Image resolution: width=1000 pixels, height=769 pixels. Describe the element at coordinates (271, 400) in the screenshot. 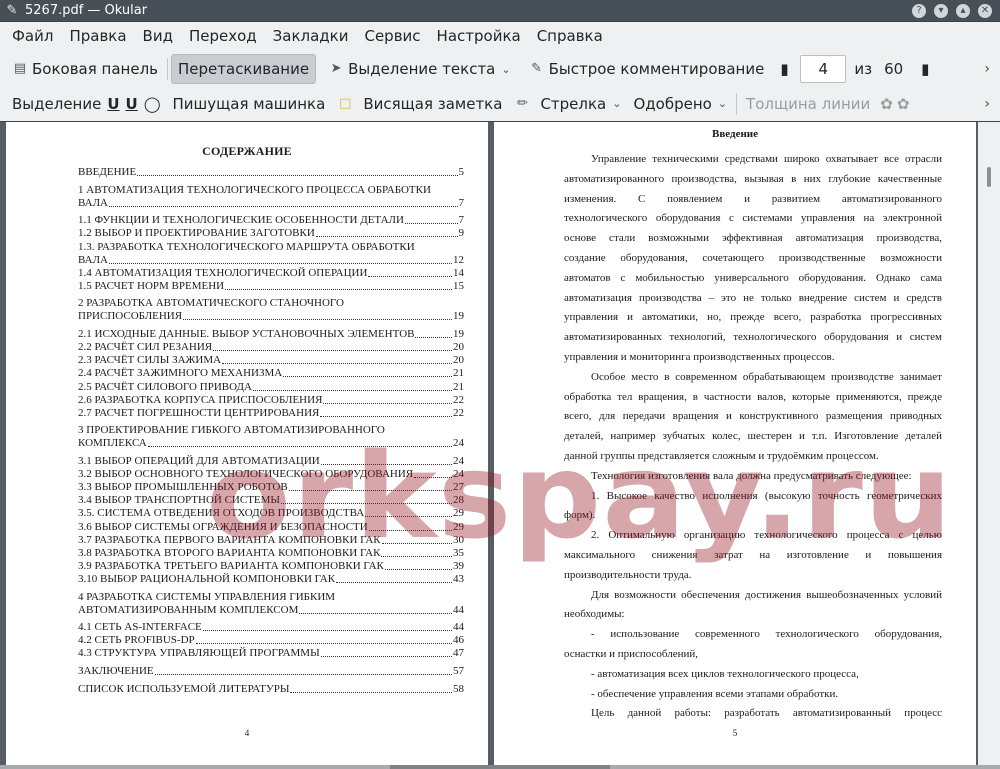

I see `toc-entry: 2.6 РАЗРАБОТКА КОРПУСА ПРИСПОСОБЛЕНИЯ 22` at that location.